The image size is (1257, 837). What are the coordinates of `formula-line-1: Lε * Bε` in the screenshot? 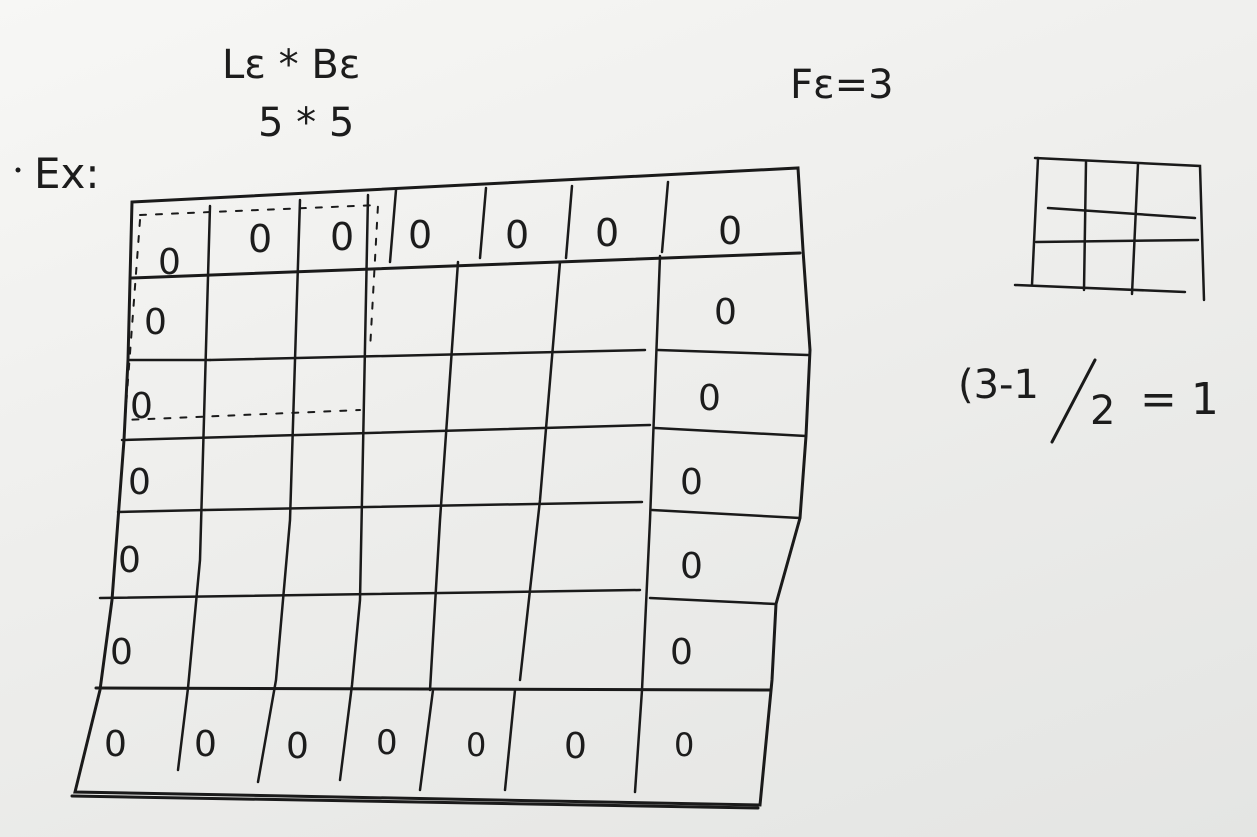 It's located at (291, 65).